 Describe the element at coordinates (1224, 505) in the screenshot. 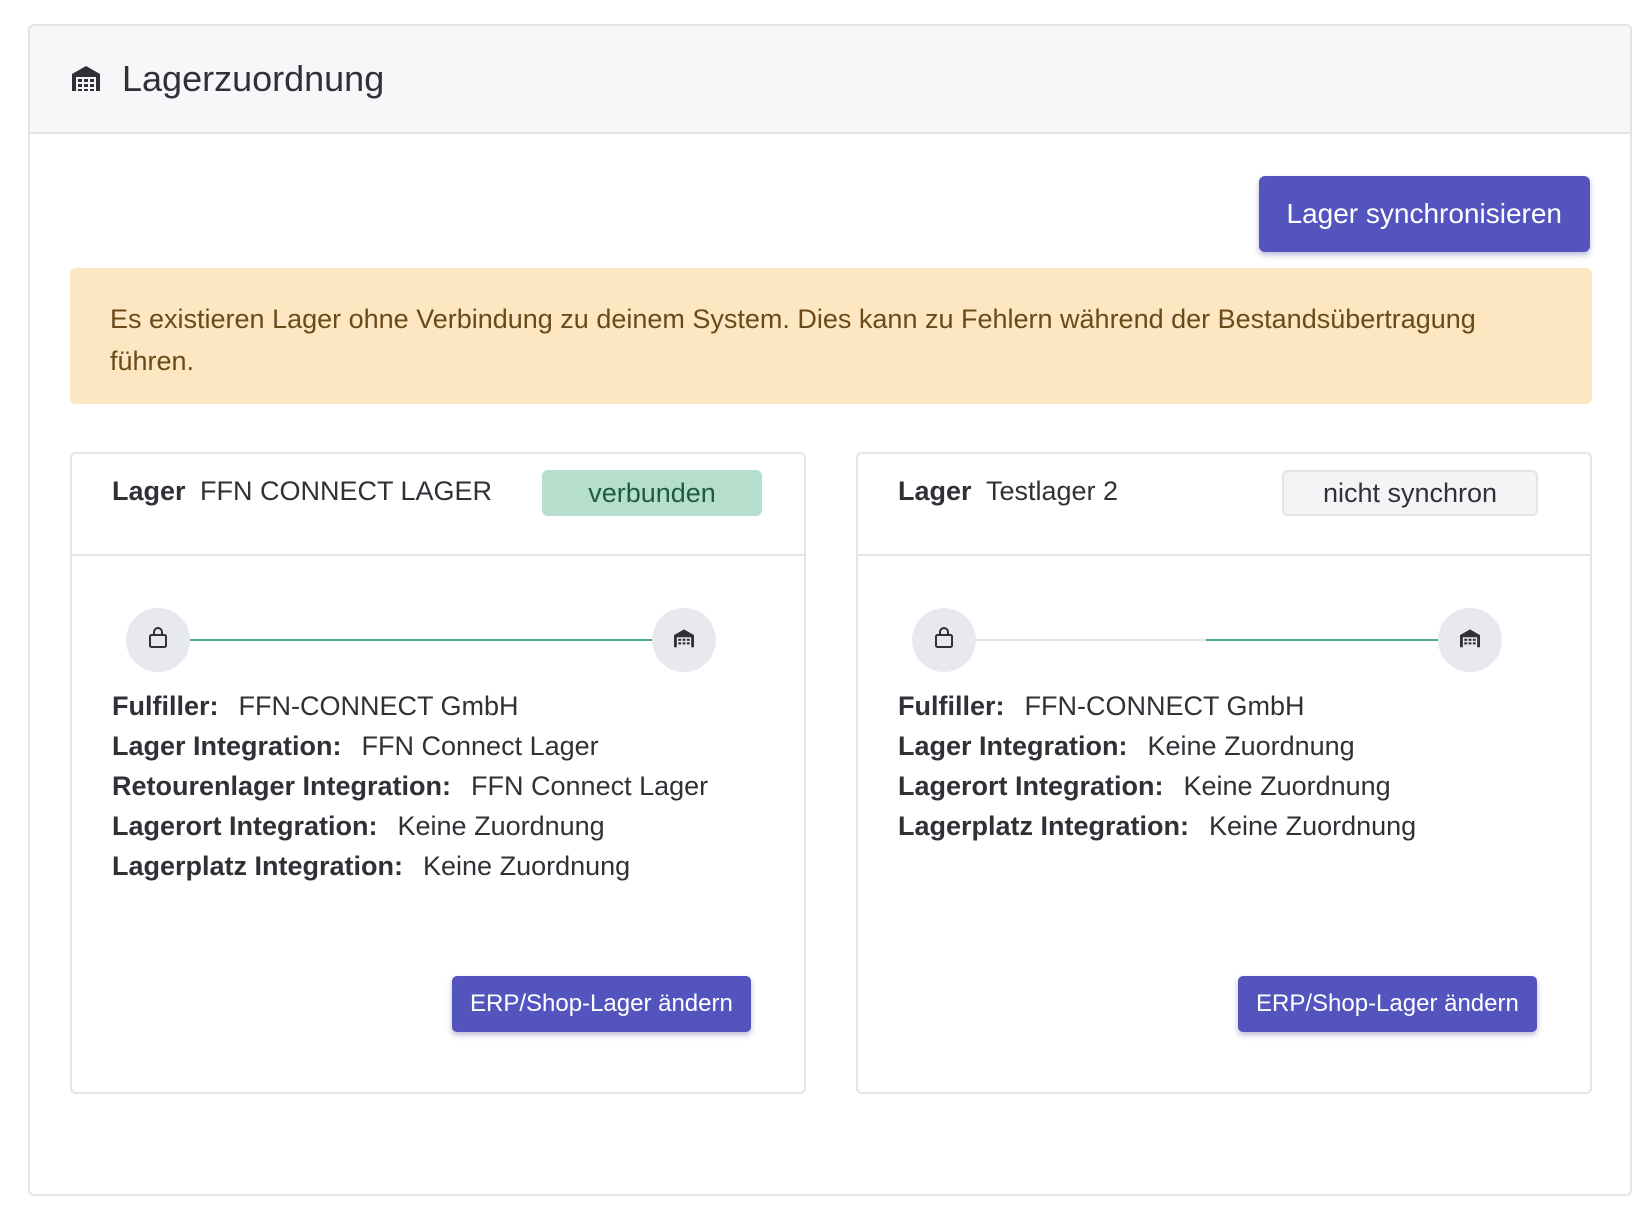

I see `card-header: Lager Testlager 2 nicht synchron` at that location.